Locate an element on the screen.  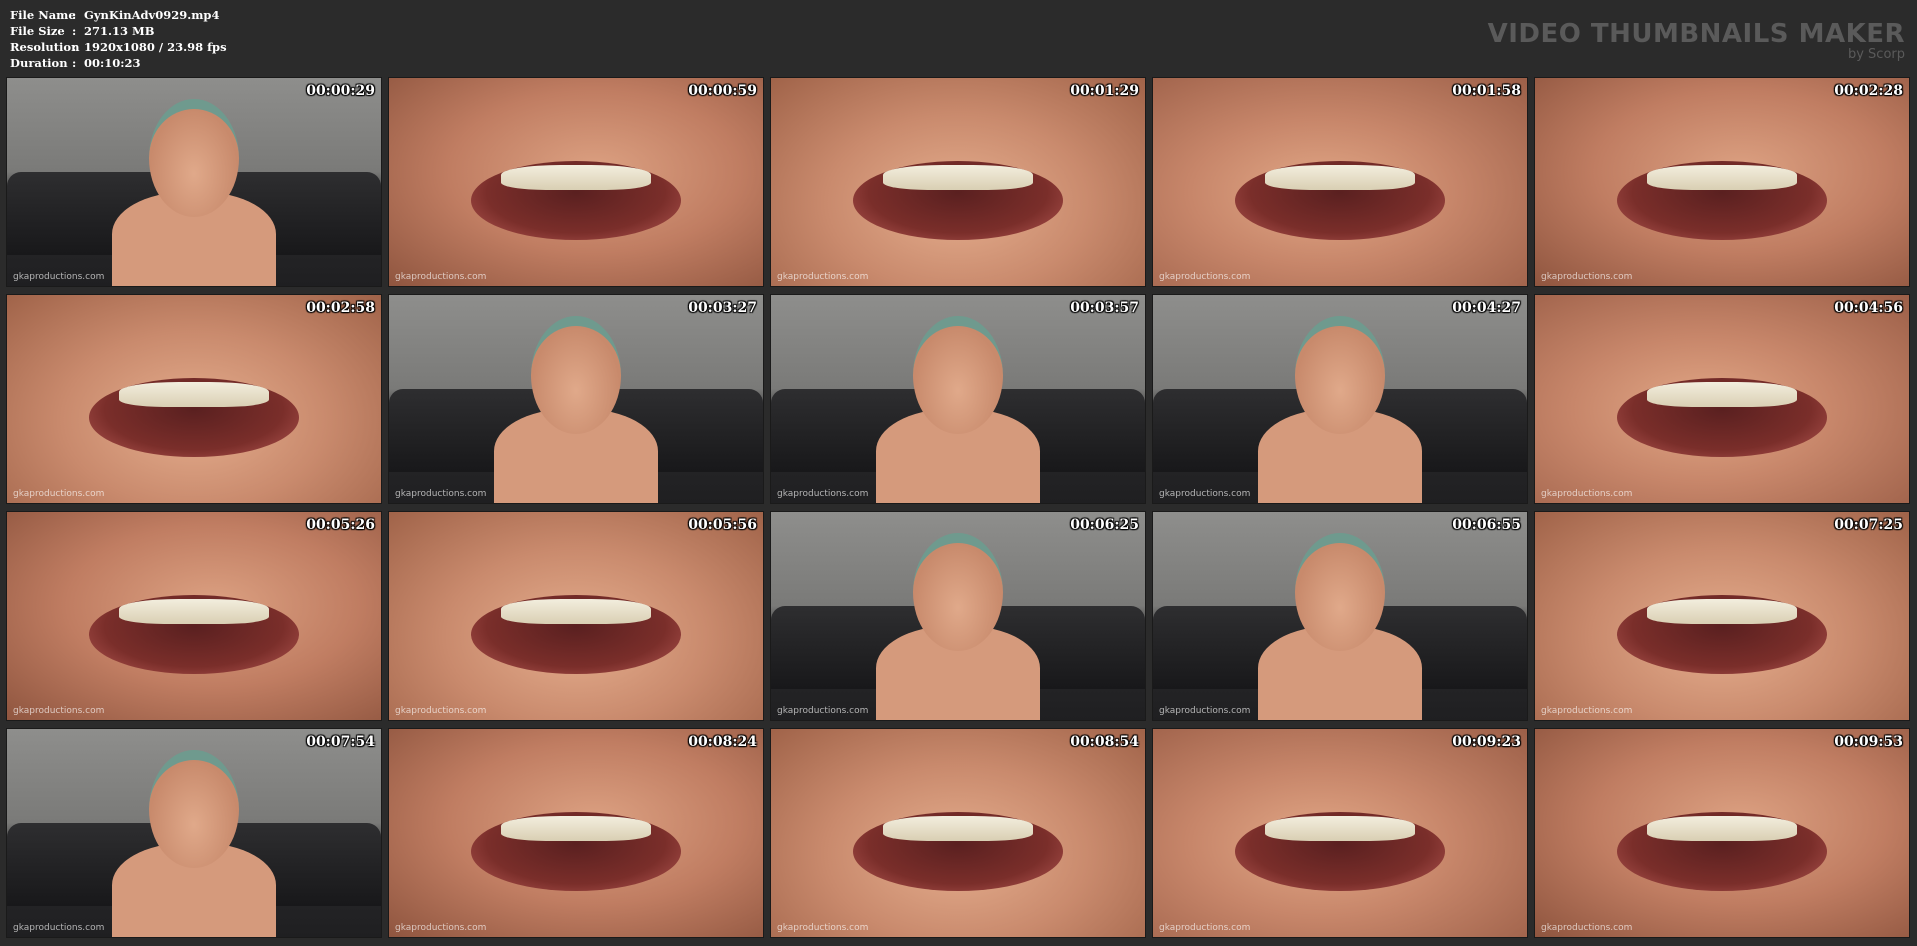
thumbnail-tile: 00:06:55 gkaproductions.com is located at coordinates (1340, 616).